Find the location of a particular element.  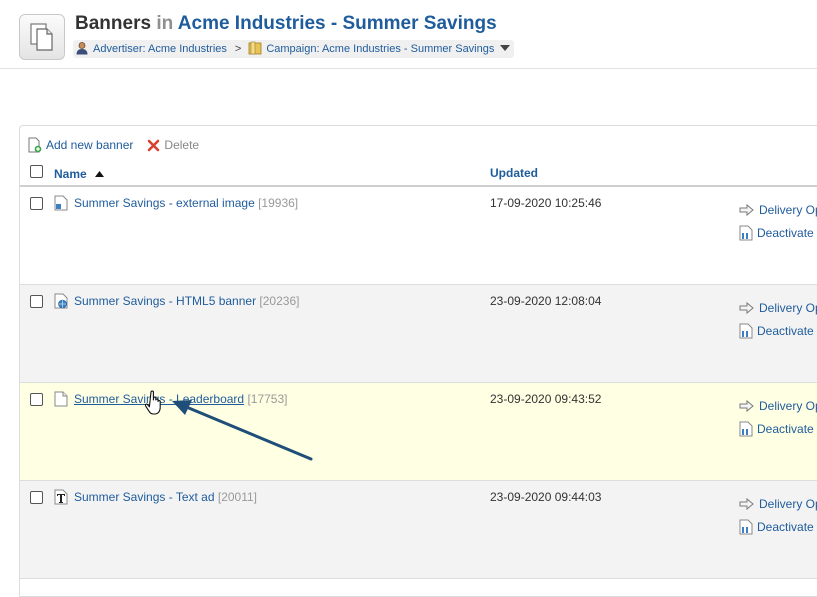

banner-name-cell: Summer Savings - external image [19936] is located at coordinates (186, 203).